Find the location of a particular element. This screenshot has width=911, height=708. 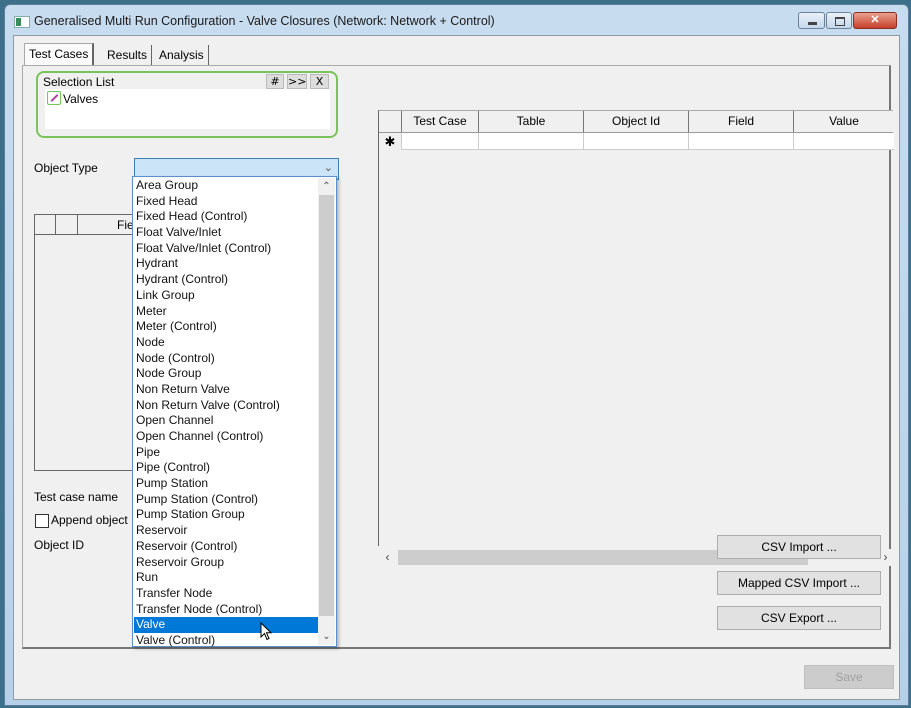

close-icon: ✕ is located at coordinates (875, 20).